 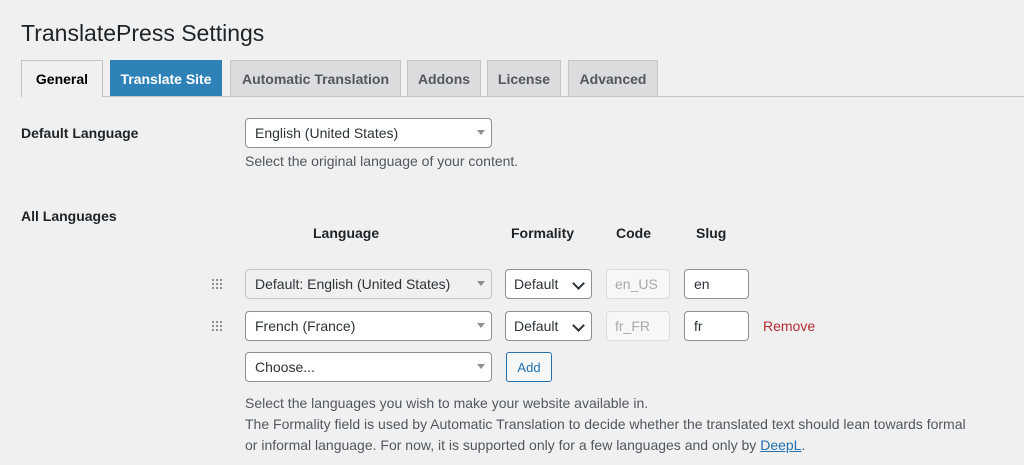 I want to click on language-slug-input-1: en, so click(x=716, y=284).